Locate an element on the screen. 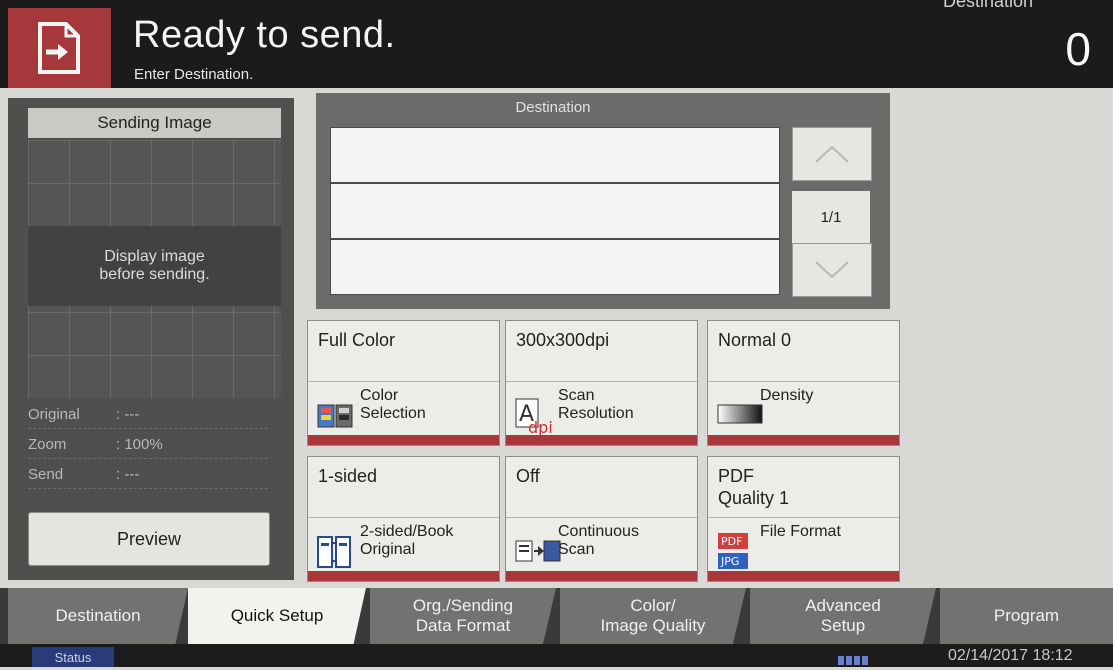 Image resolution: width=1113 pixels, height=670 pixels. page-subtitle: Enter Destination. is located at coordinates (194, 74).